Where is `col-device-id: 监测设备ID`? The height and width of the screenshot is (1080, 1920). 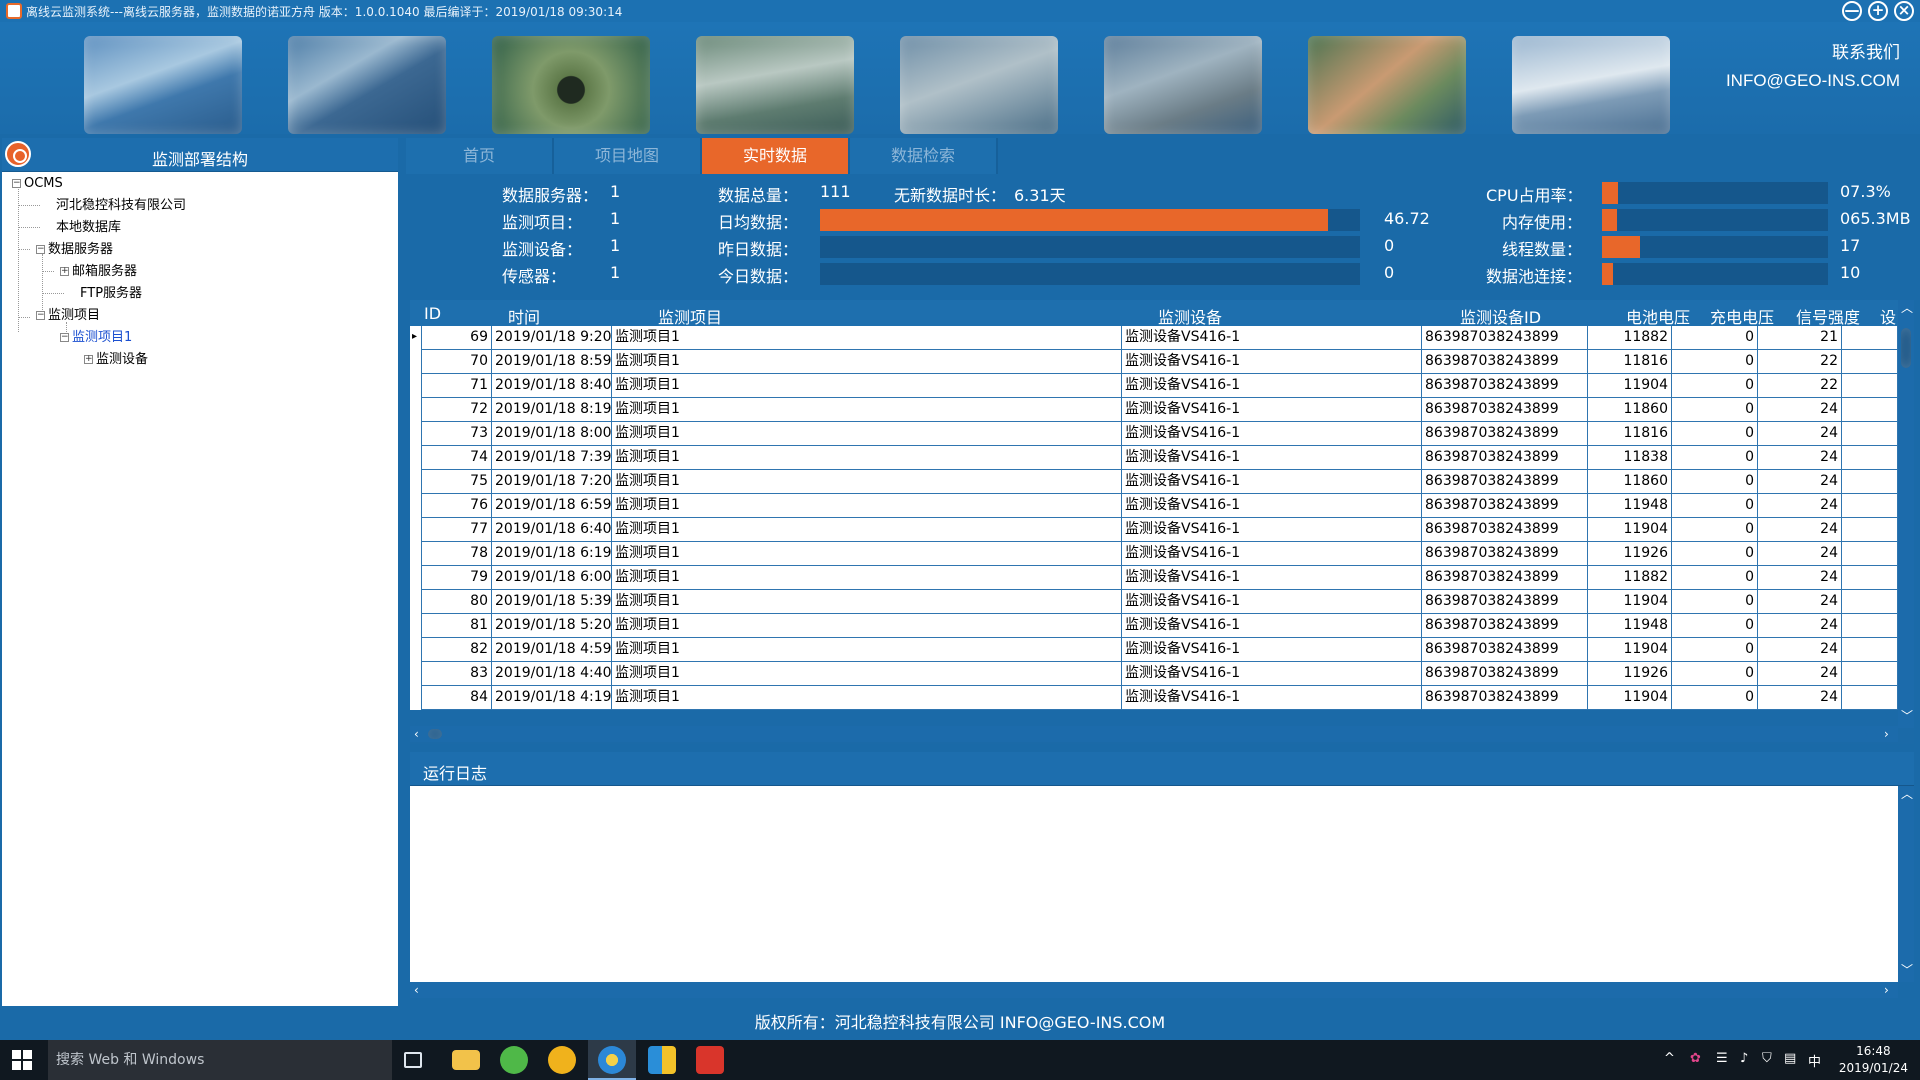
col-device-id: 监测设备ID is located at coordinates (1500, 316).